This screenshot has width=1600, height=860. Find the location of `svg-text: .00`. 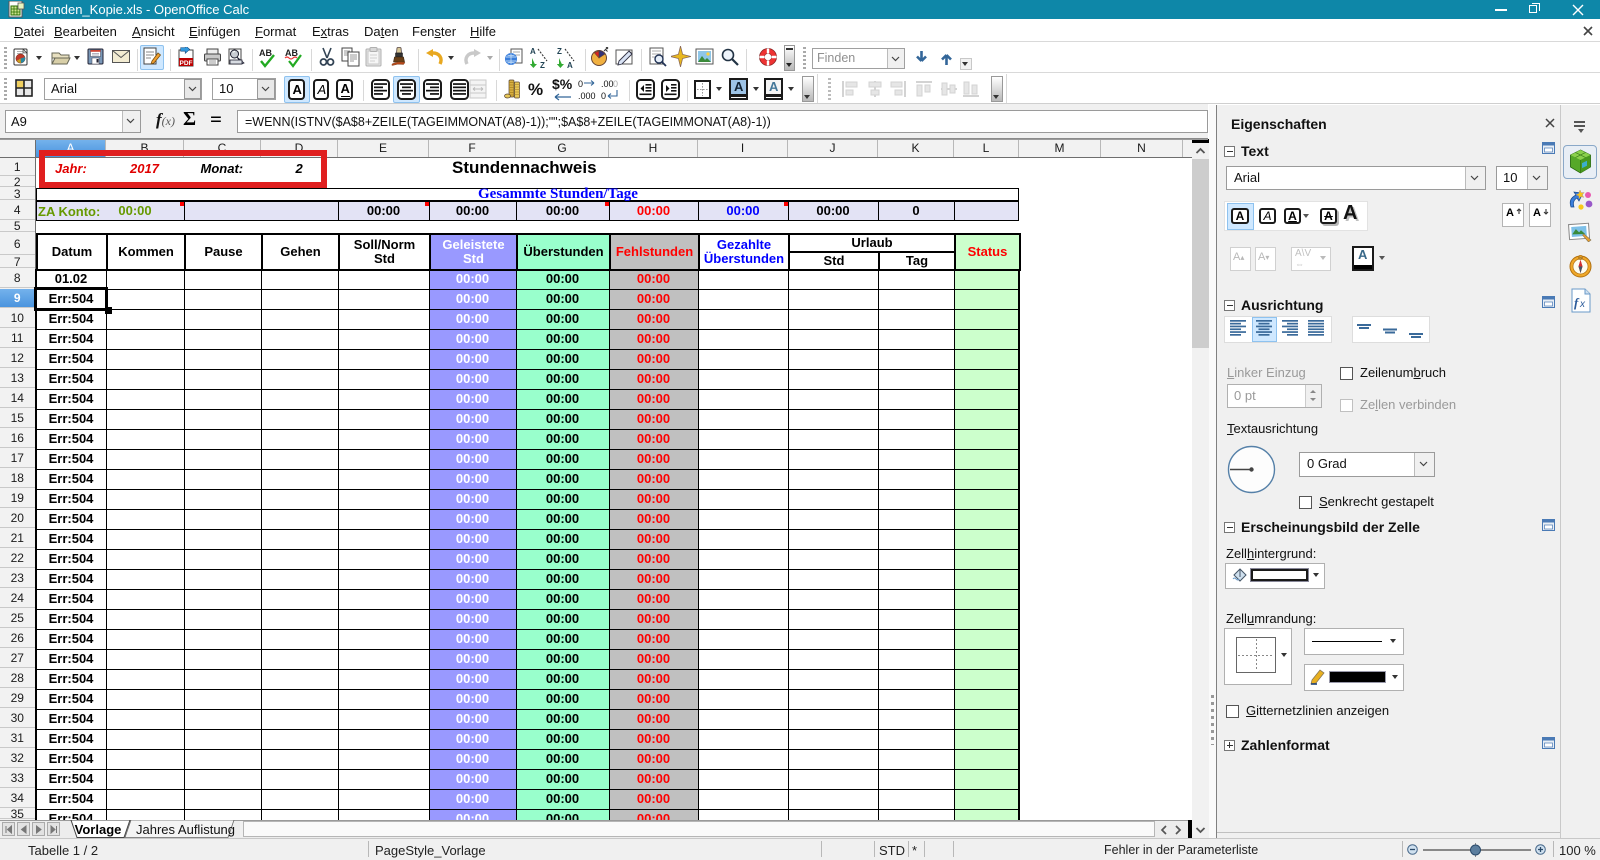

svg-text: .00 is located at coordinates (607, 84).